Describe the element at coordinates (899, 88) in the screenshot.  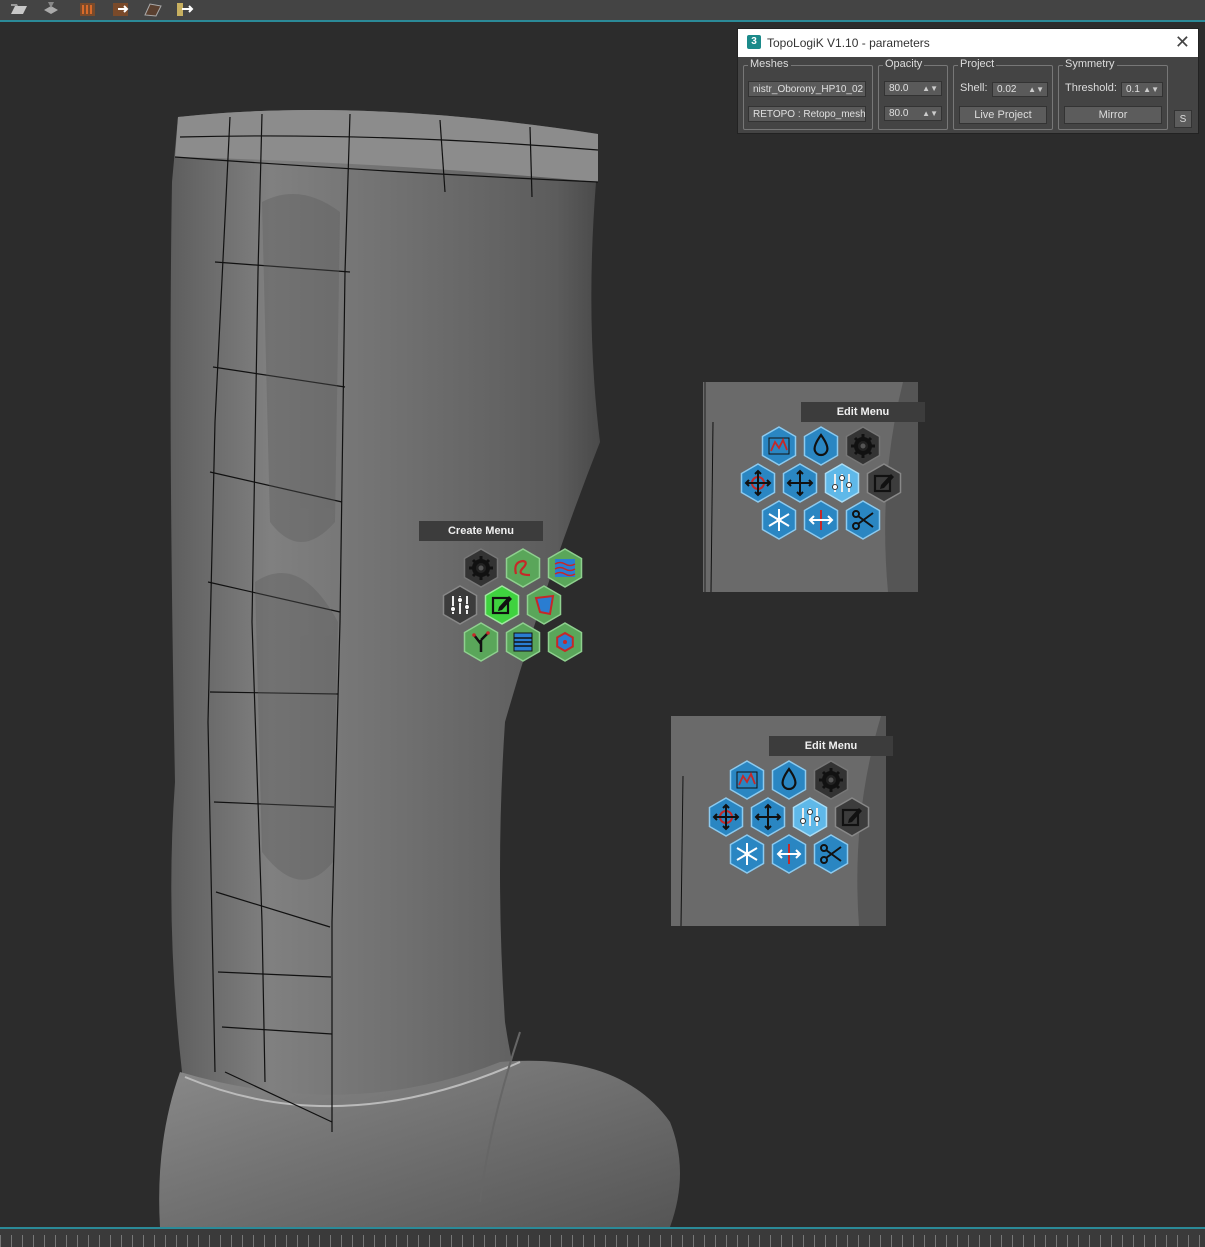
I see `opacity-value-1: 80.0` at that location.